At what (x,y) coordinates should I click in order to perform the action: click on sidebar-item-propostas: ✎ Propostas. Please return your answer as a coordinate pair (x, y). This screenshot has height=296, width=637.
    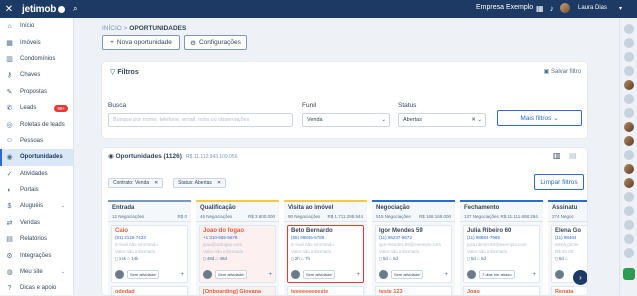
    Looking at the image, I should click on (36, 92).